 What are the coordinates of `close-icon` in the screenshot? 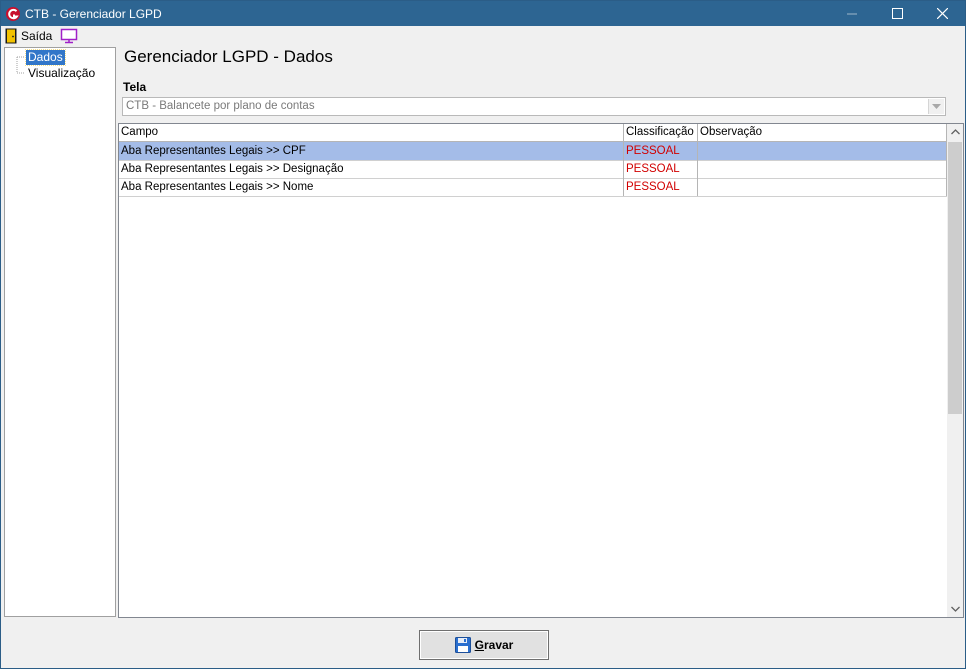 It's located at (942, 13).